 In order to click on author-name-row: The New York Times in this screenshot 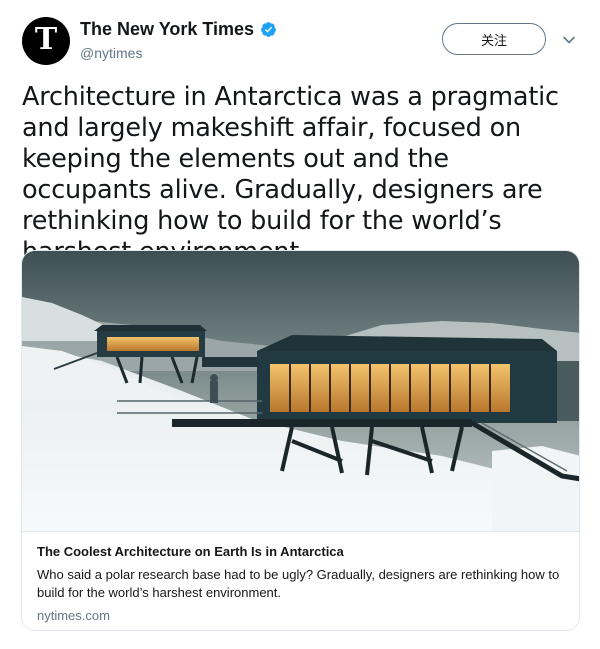, I will do `click(178, 29)`.